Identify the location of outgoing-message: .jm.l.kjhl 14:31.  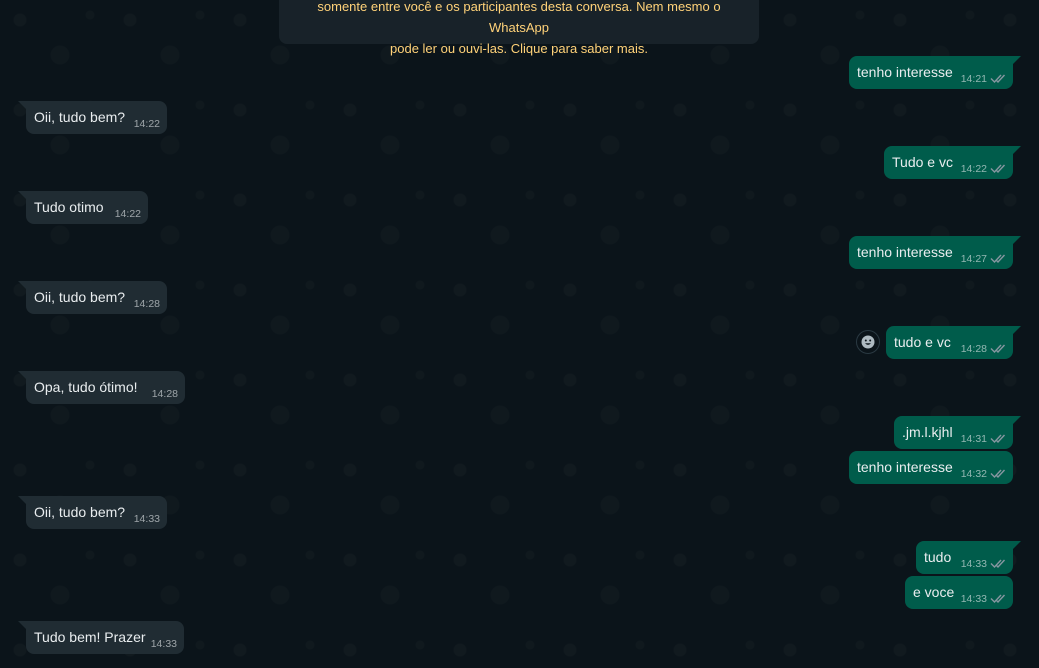
(957, 432).